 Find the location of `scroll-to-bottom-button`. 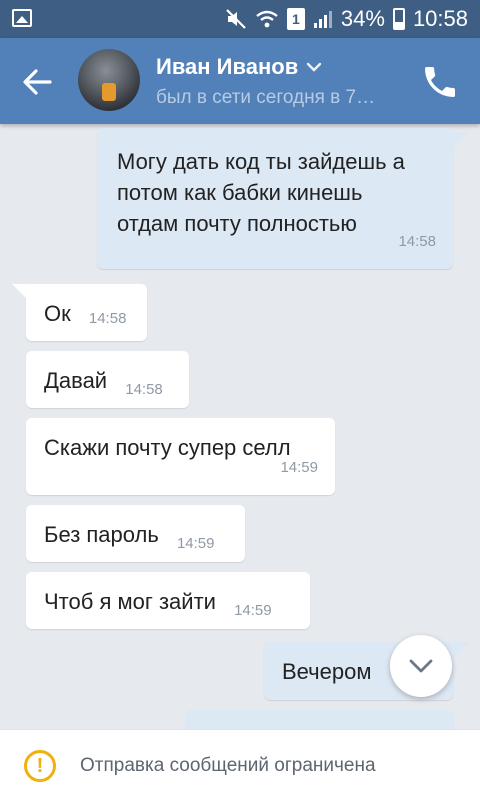

scroll-to-bottom-button is located at coordinates (421, 666).